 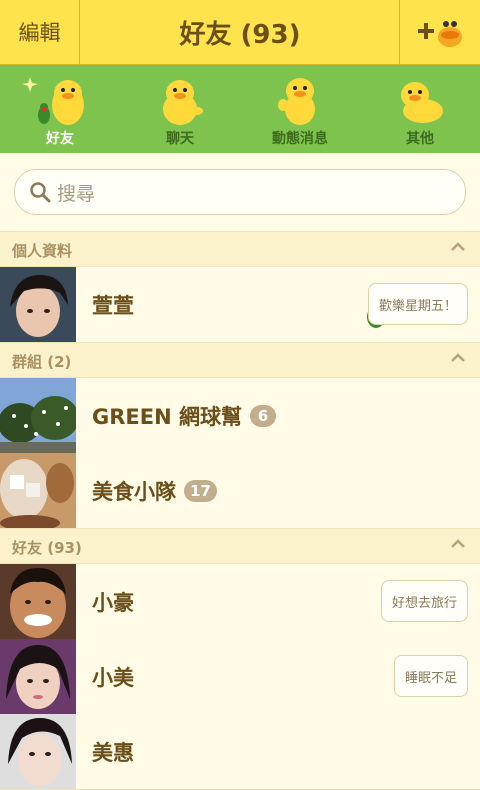 What do you see at coordinates (240, 360) in the screenshot?
I see `section-header-groups: 群組 (2)` at bounding box center [240, 360].